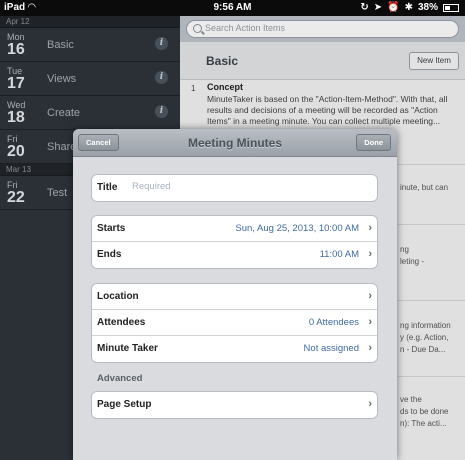 Image resolution: width=465 pixels, height=460 pixels. I want to click on alarm-icon: ⏰, so click(393, 7).